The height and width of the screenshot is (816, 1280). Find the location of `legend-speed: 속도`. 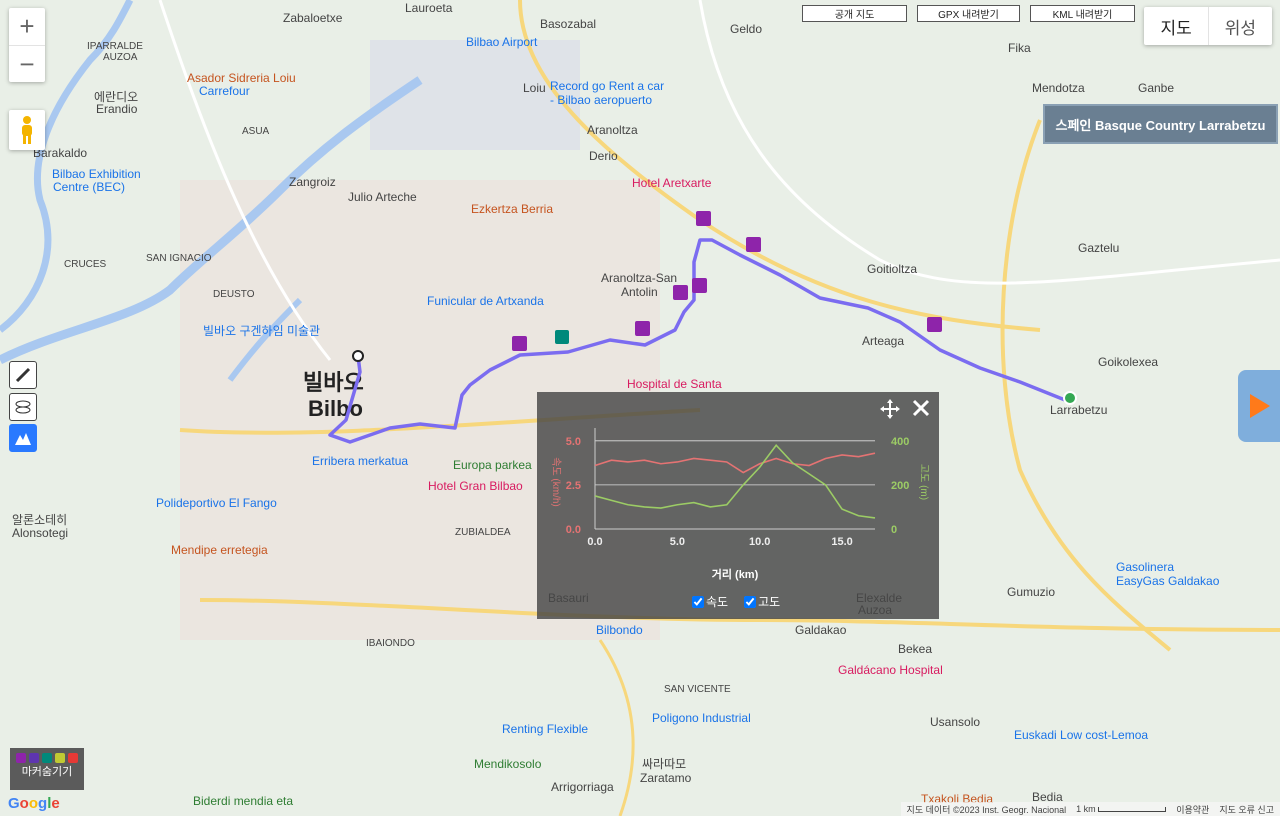

legend-speed: 속도 is located at coordinates (710, 601).